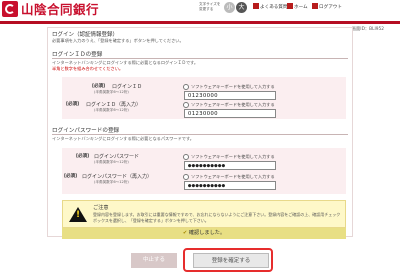  Describe the element at coordinates (185, 233) in the screenshot. I see `checkmark-icon: ✔` at that location.